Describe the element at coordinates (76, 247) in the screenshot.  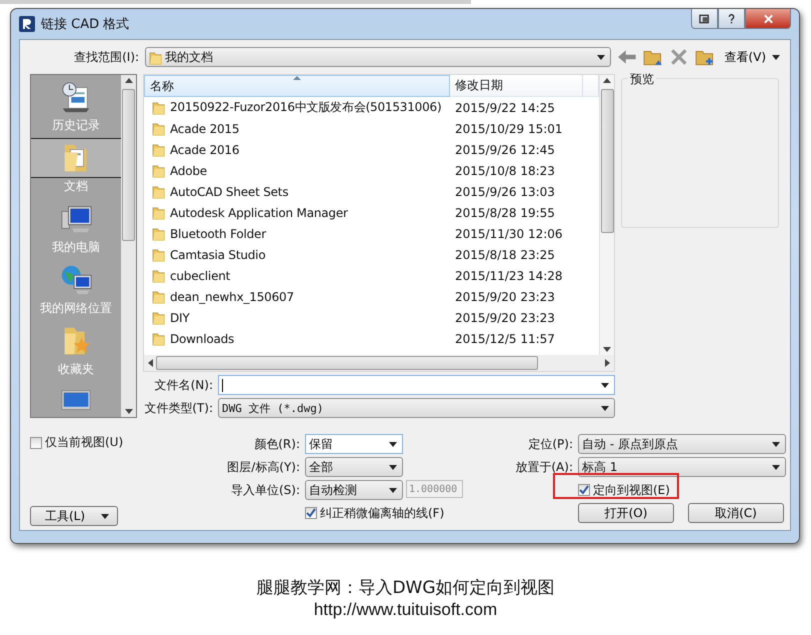
I see `places-label: 我的电脑` at that location.